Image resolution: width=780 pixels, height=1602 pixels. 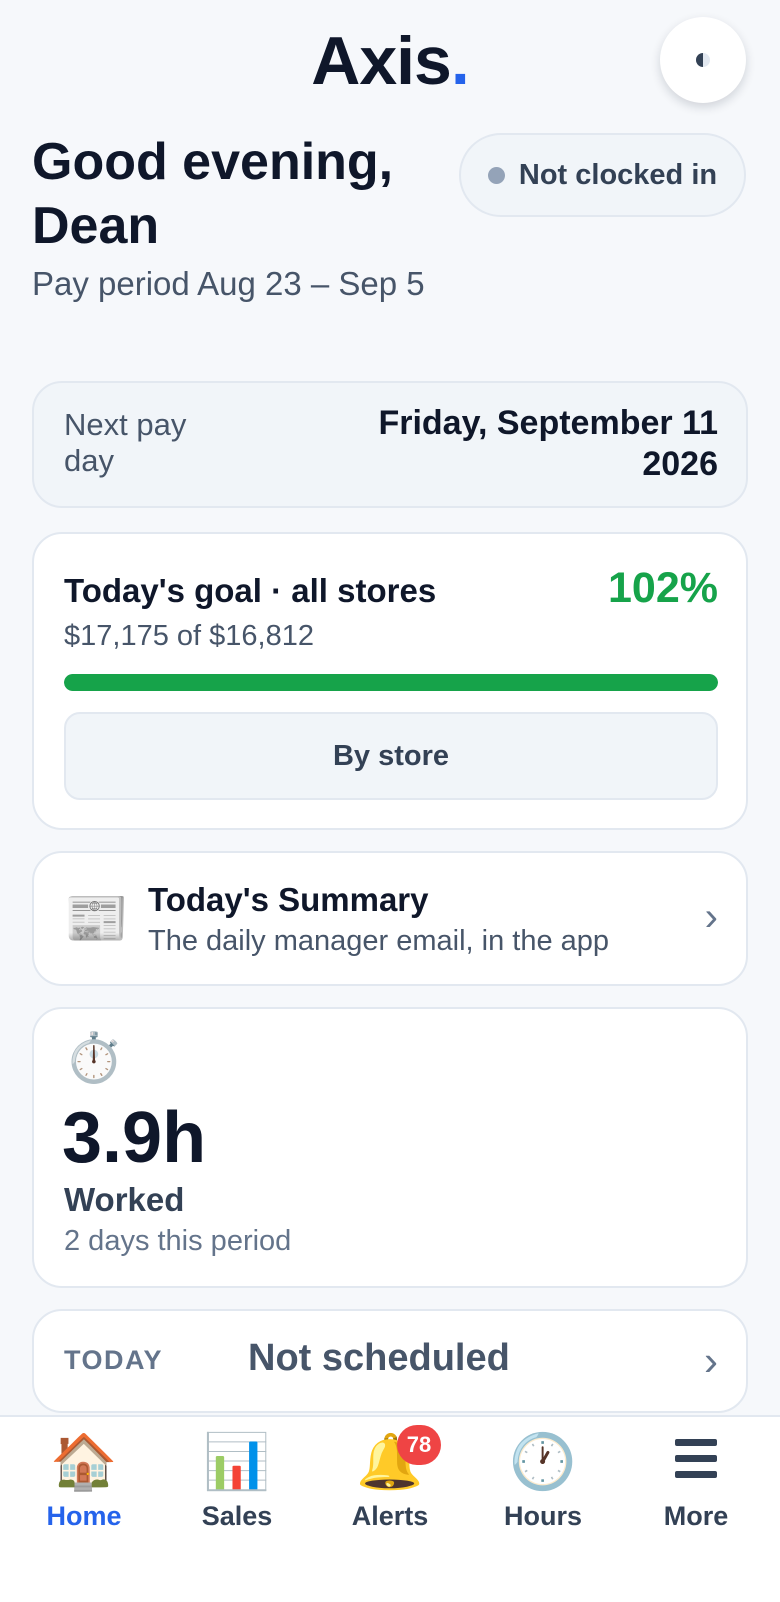 I want to click on summary-subtitle: The daily manager email, in the app, so click(x=379, y=941).